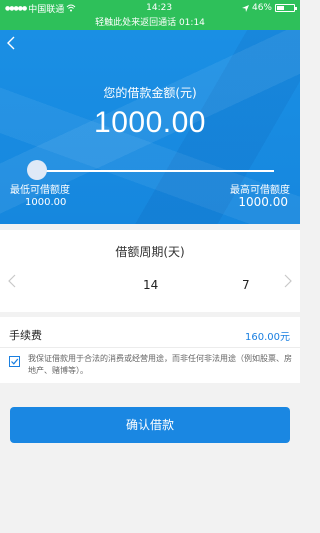  Describe the element at coordinates (71, 8) in the screenshot. I see `wifi-icon` at that location.